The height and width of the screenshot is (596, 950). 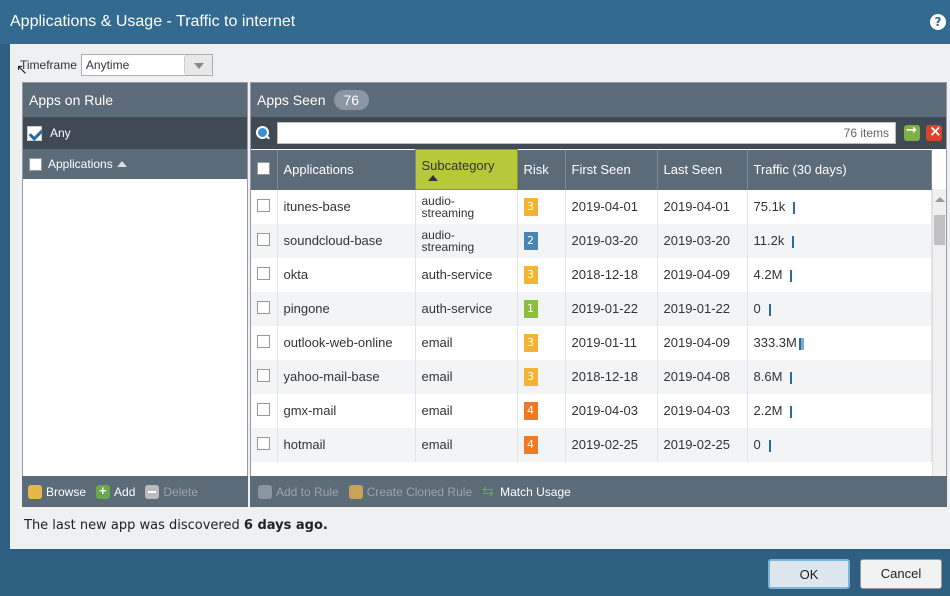 I want to click on application-cell: okta, so click(x=346, y=274).